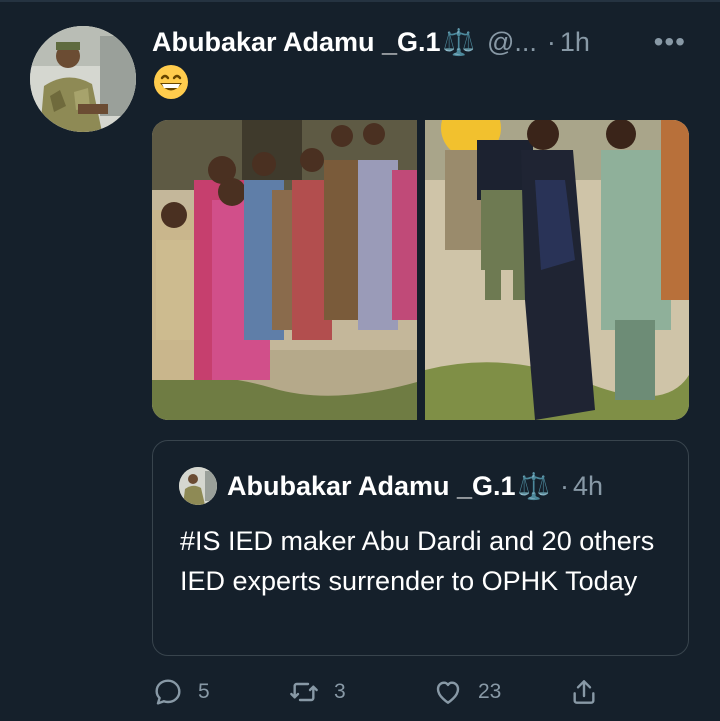 The image size is (720, 721). I want to click on retweet-count: 3, so click(340, 691).